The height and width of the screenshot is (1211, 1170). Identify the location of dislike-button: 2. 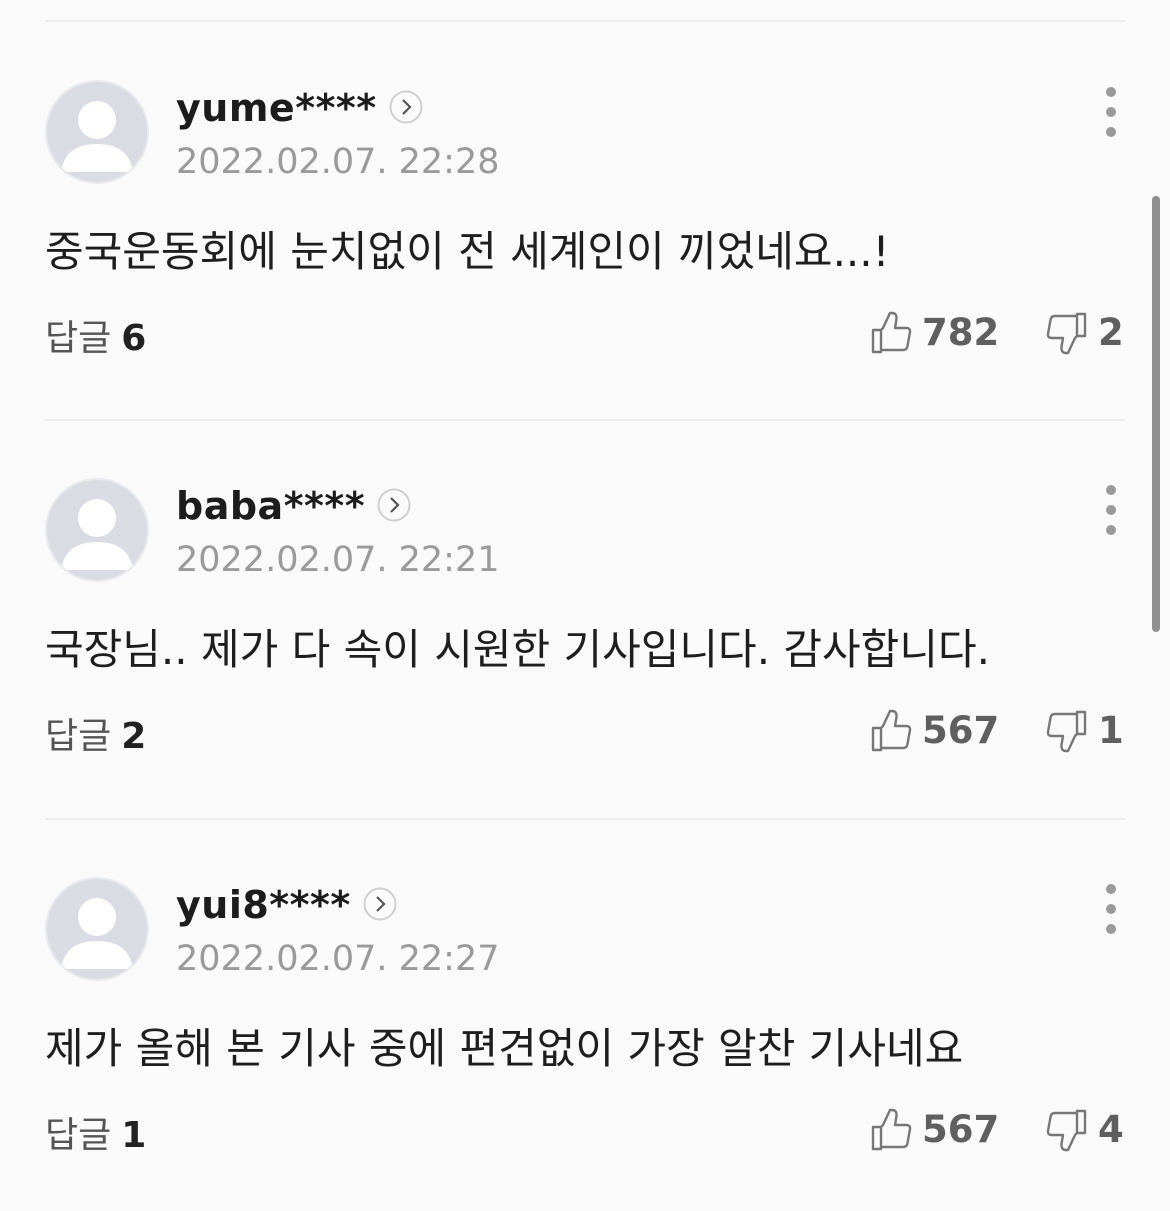
(1085, 336).